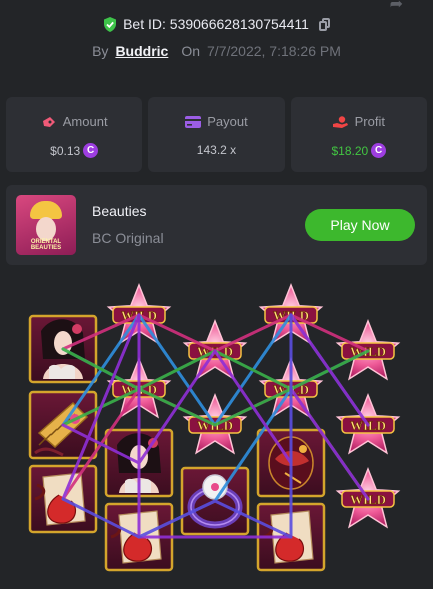 This screenshot has width=433, height=589. What do you see at coordinates (85, 121) in the screenshot?
I see `stat-amount-label: Amount` at bounding box center [85, 121].